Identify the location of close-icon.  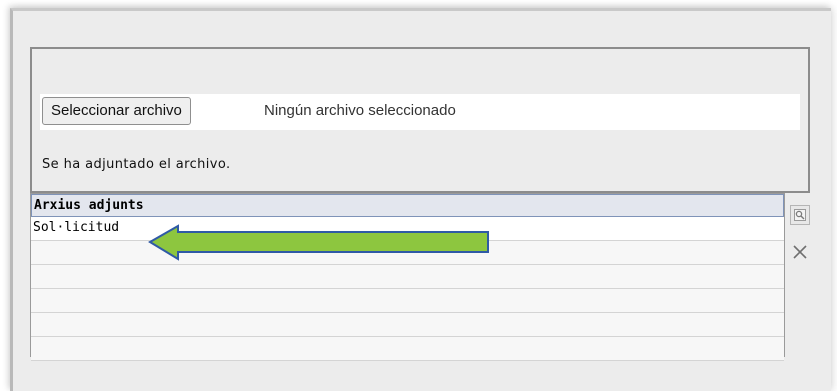
(800, 252).